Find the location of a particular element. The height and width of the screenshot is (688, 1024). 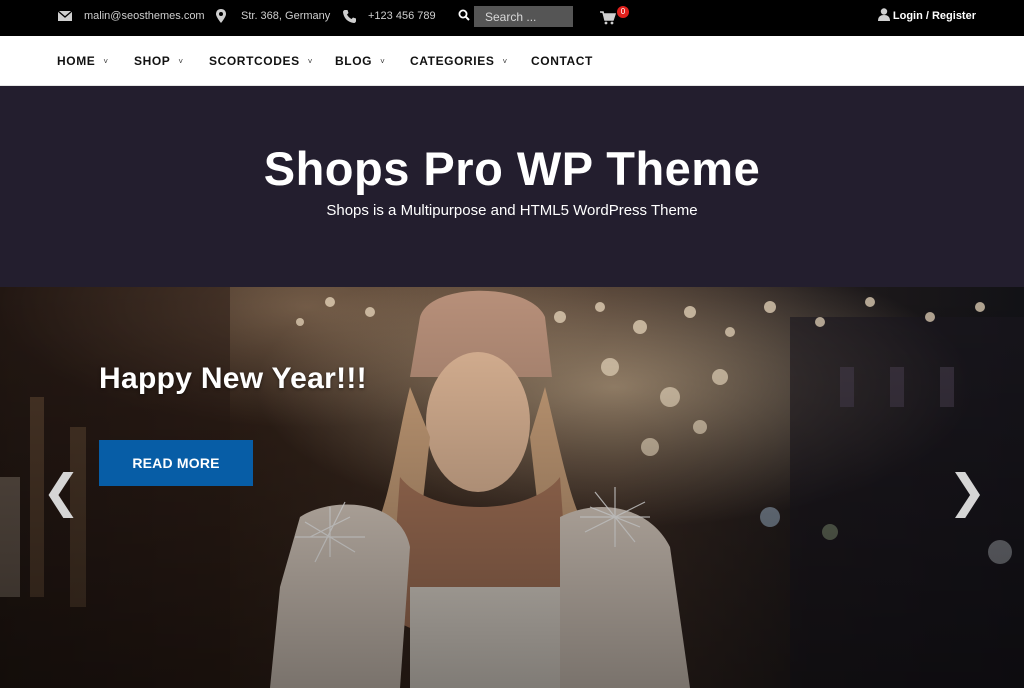

nav-item-label: SHOP is located at coordinates (152, 61).